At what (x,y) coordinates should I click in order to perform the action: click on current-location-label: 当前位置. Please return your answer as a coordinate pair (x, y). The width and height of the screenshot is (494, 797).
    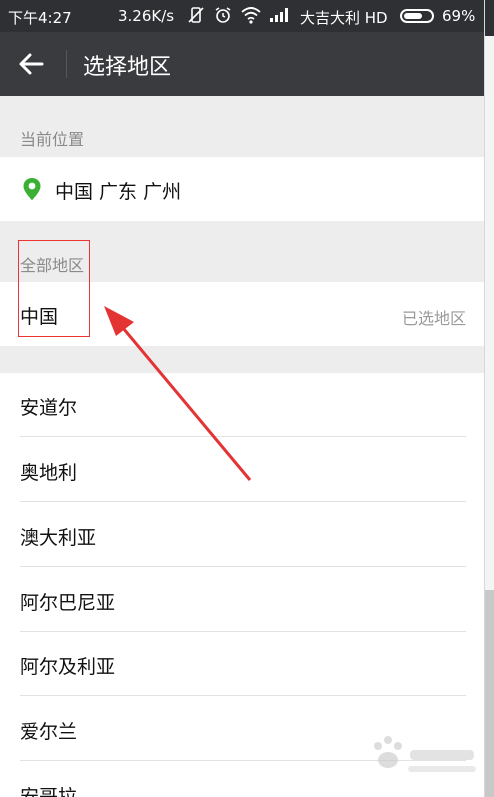
    Looking at the image, I should click on (52, 139).